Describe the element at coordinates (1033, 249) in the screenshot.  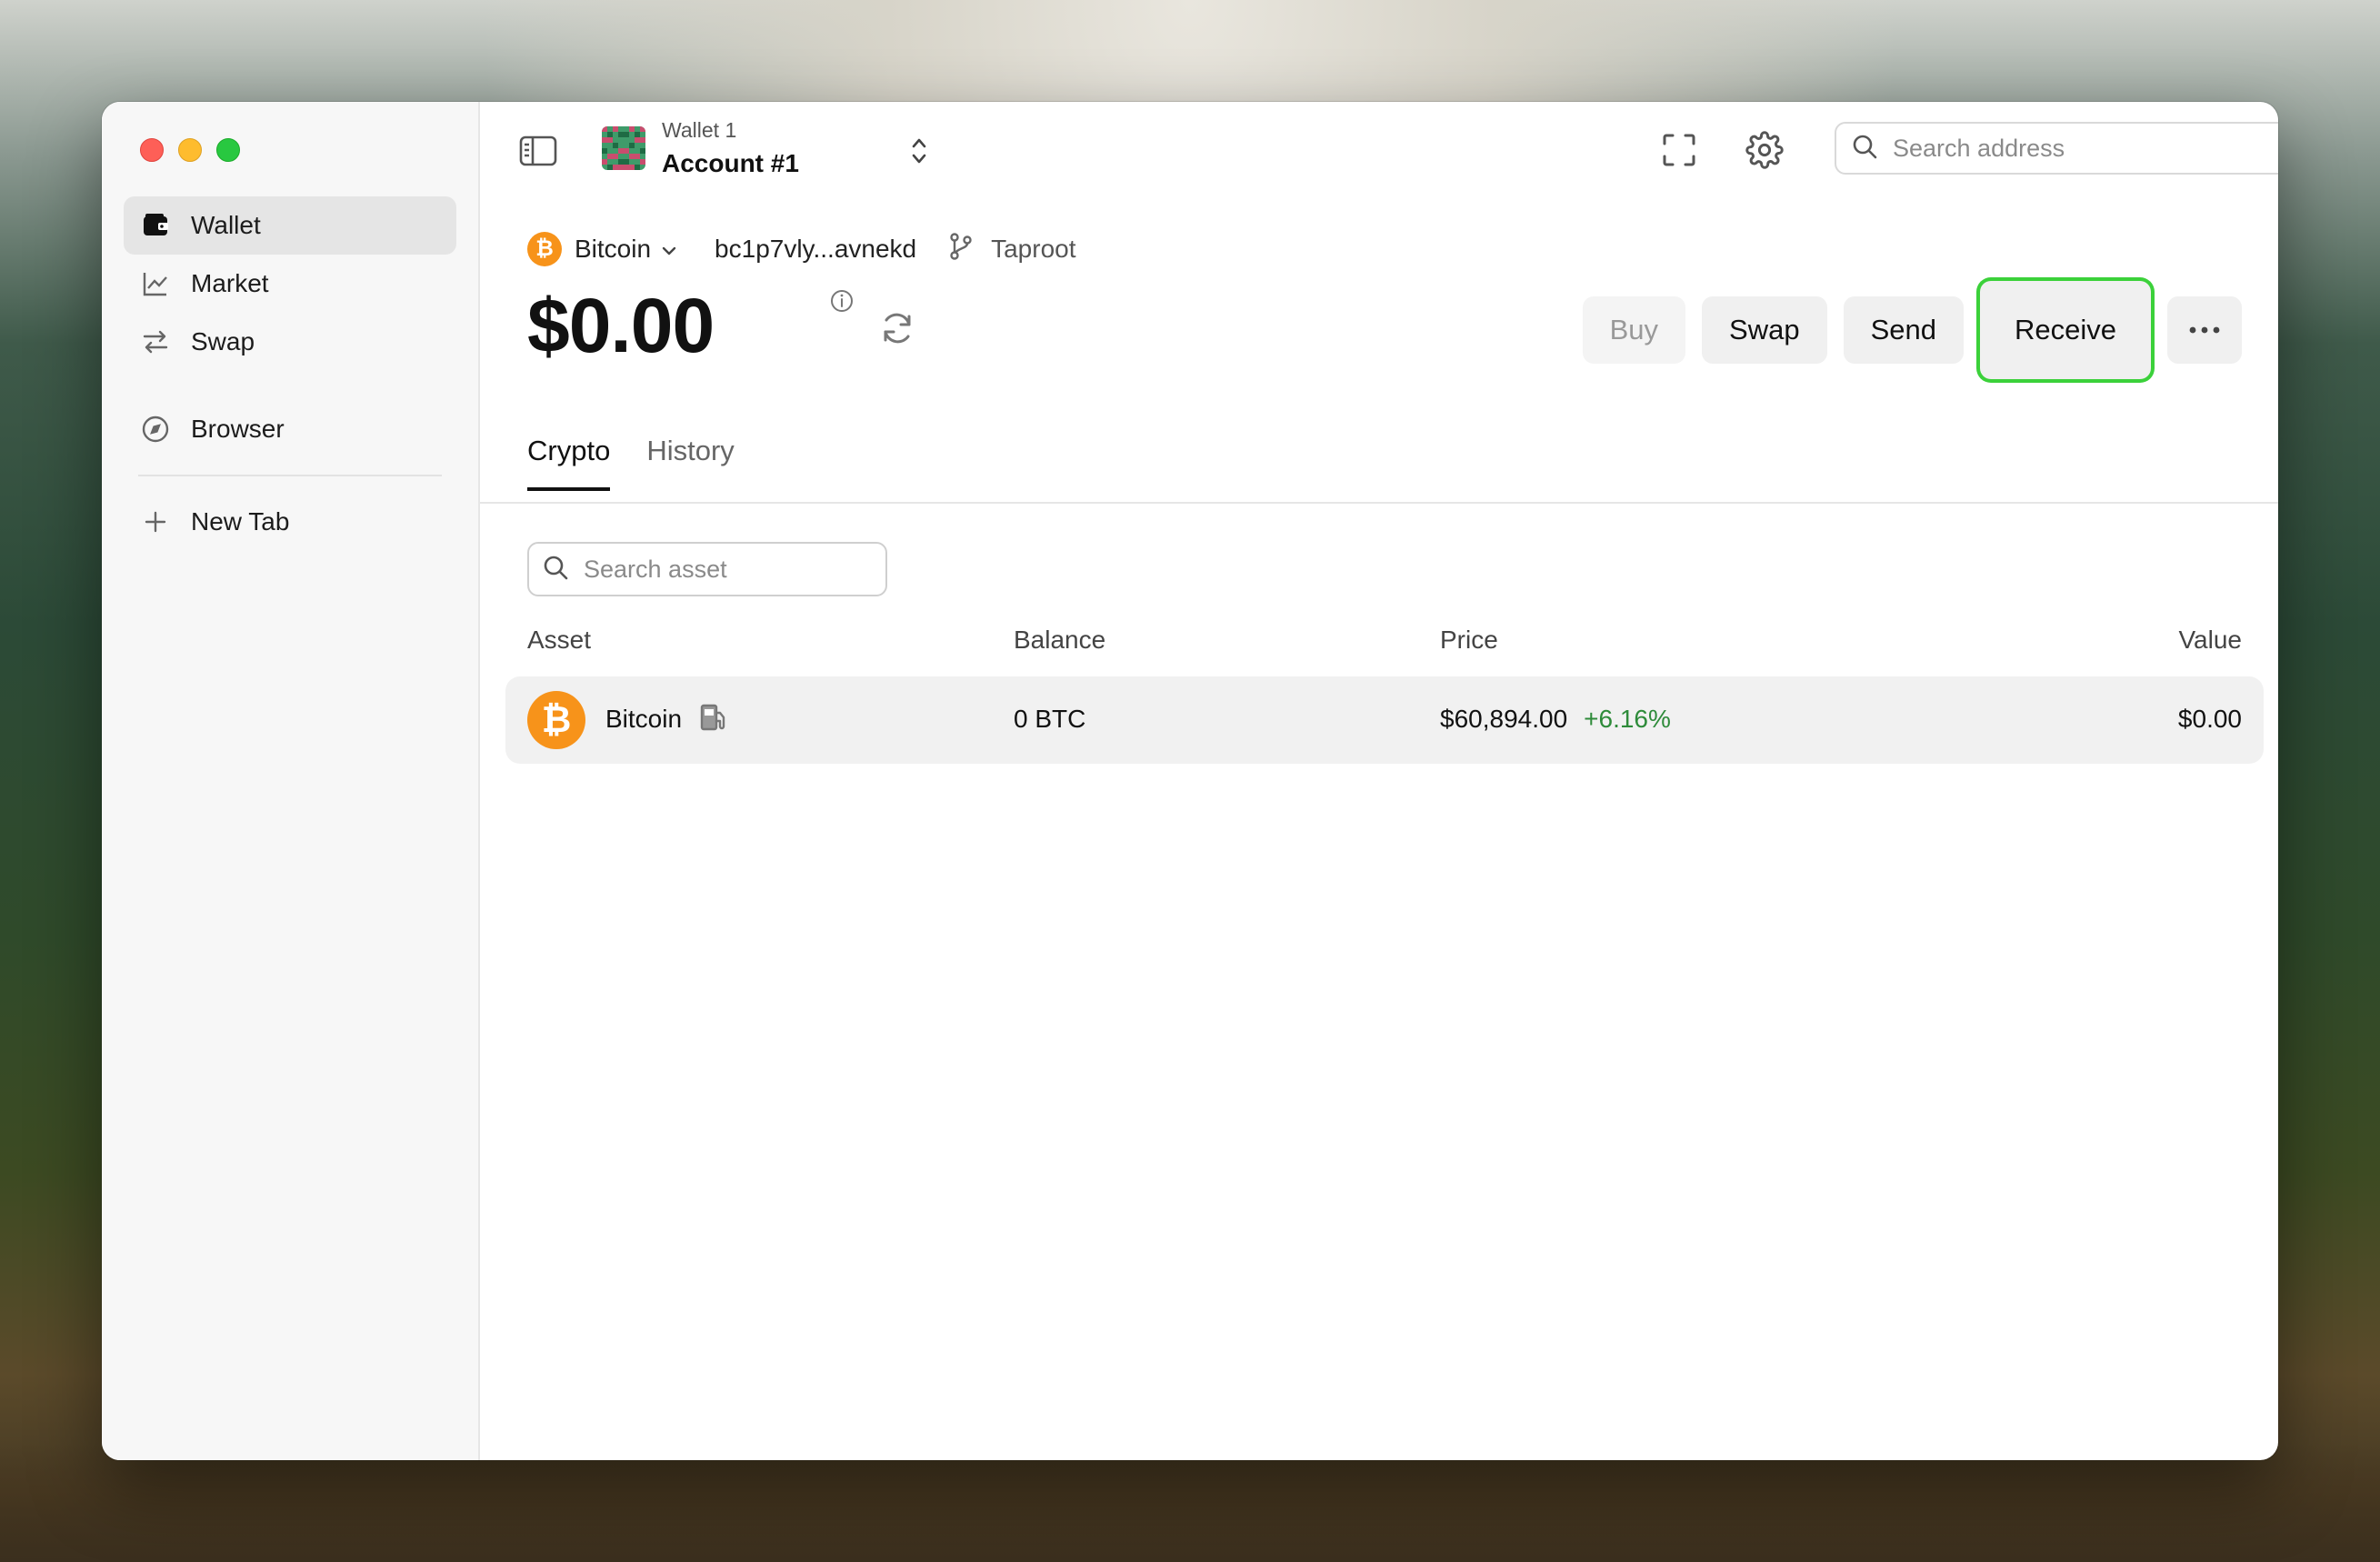
I see `address-type-label: Taproot` at that location.